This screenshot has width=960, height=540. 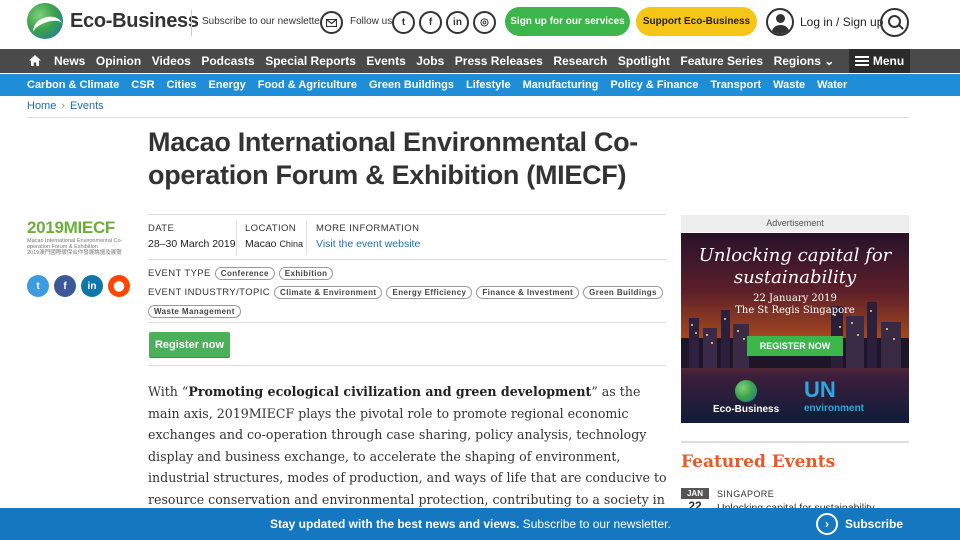 I want to click on location-city: Macao, so click(x=261, y=244).